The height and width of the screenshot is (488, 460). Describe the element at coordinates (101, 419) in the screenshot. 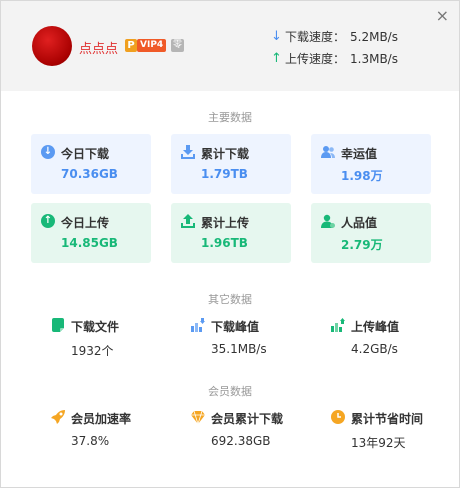

I see `stat-label: 会员加速率` at that location.